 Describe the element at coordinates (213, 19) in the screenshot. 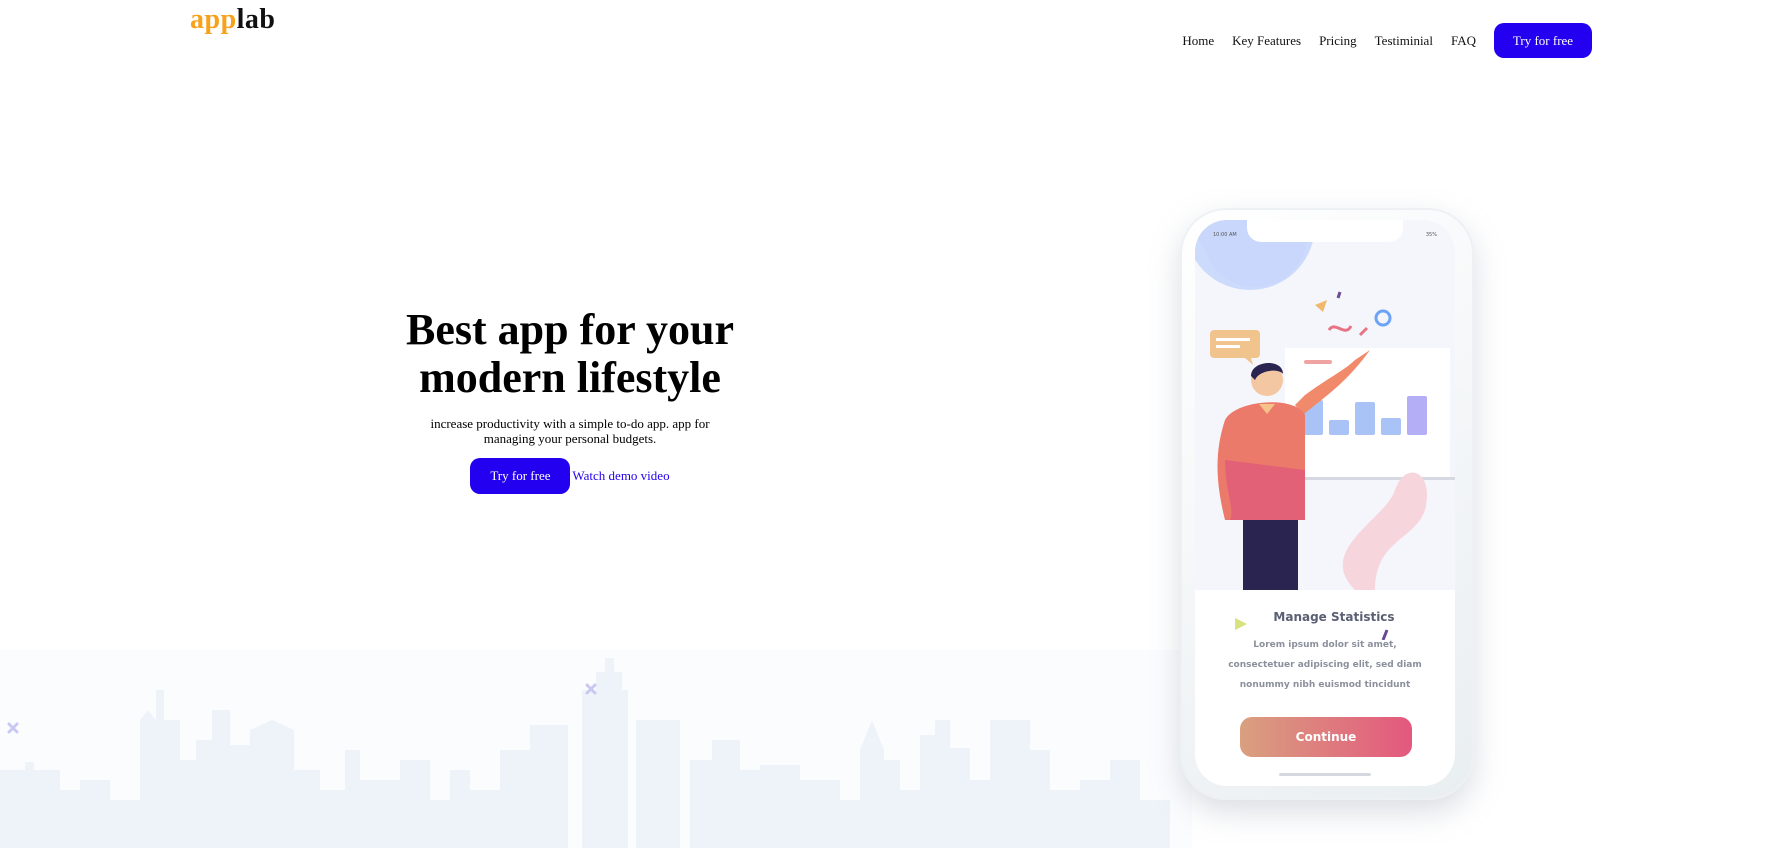

I see `logo-part-app: app` at that location.